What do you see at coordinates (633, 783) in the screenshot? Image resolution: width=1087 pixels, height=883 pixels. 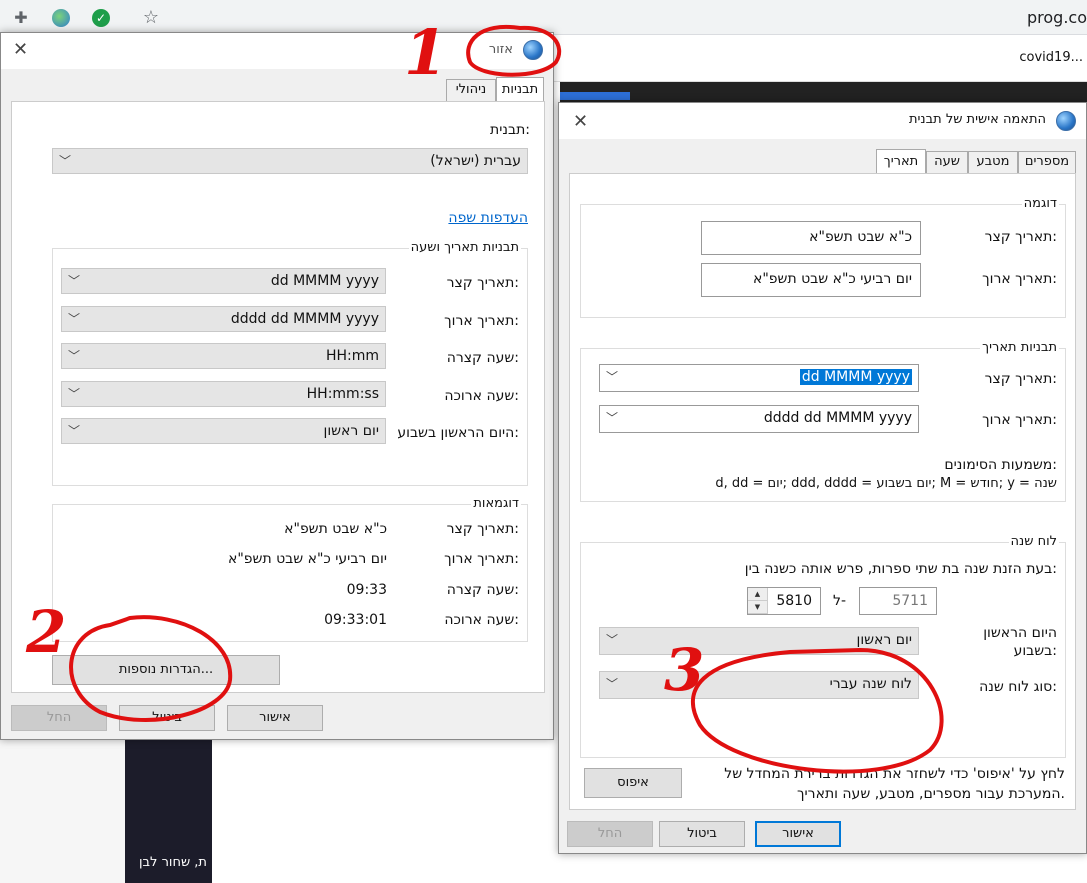 I see `reset-button: איפוס` at bounding box center [633, 783].